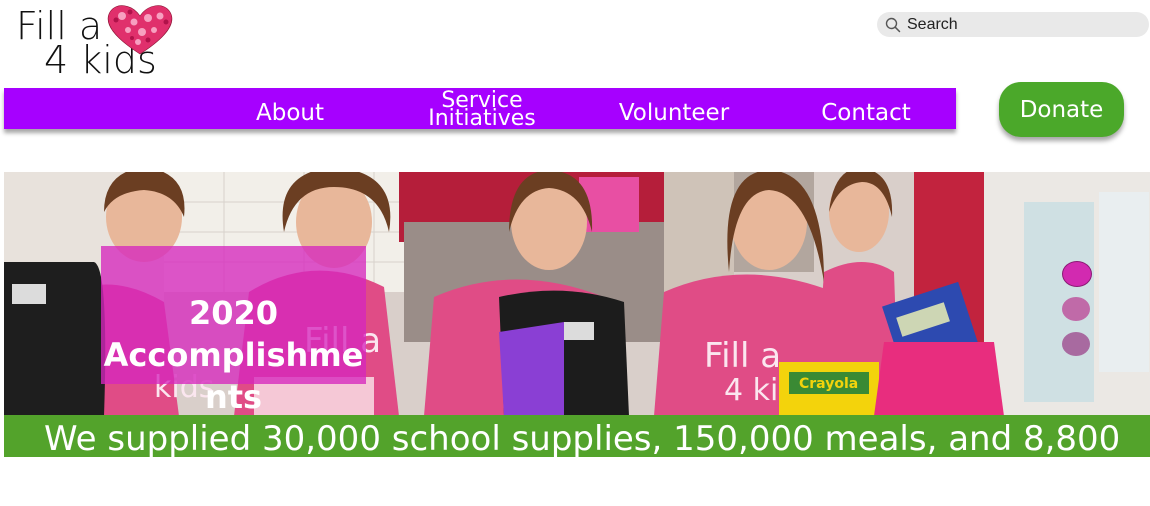 This screenshot has width=1150, height=506. Describe the element at coordinates (233, 313) in the screenshot. I see `caption-line-1: 2020` at that location.